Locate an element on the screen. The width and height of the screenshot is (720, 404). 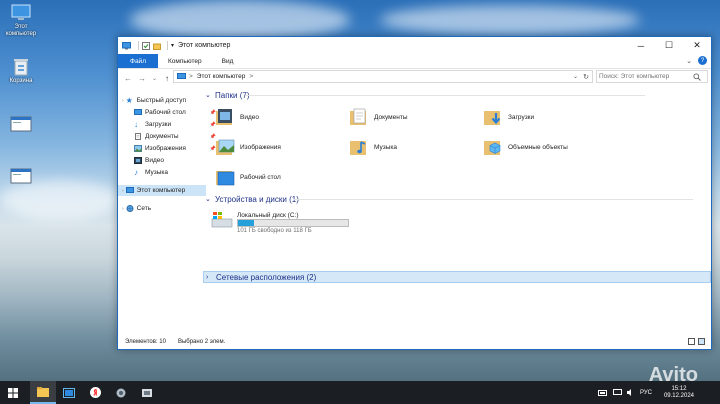
folder-label: Объемные объекты is located at coordinates (538, 147).